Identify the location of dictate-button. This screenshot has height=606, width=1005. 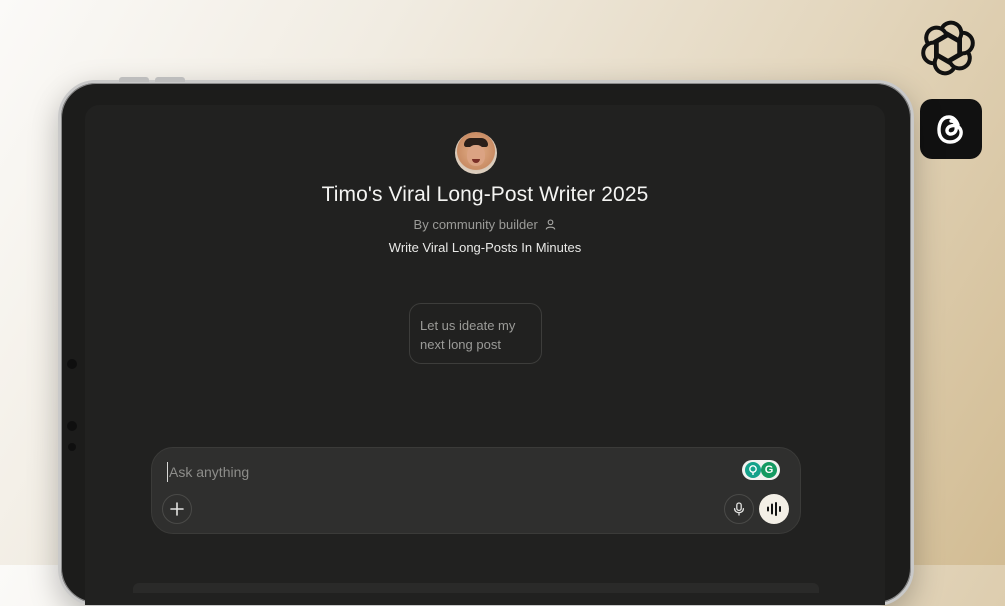
(739, 509).